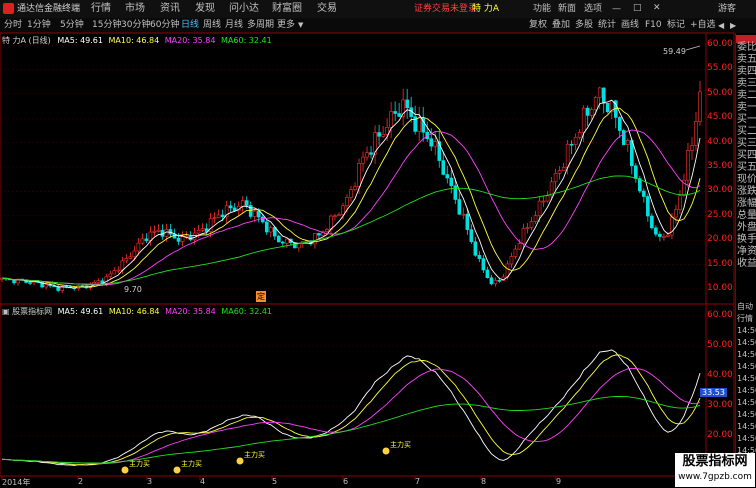 This screenshot has width=756, height=488. Describe the element at coordinates (630, 25) in the screenshot. I see `tool-huaxian: 画线` at that location.